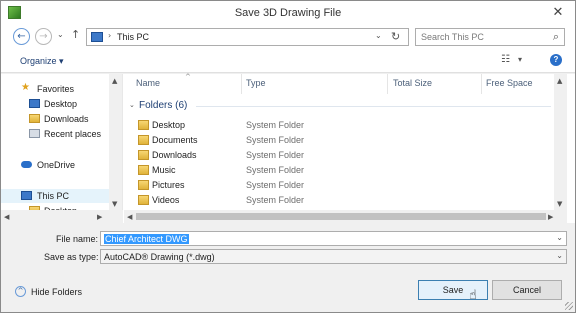 The height and width of the screenshot is (313, 576). Describe the element at coordinates (490, 37) in the screenshot. I see `search-input: Search This PC ⌕` at that location.